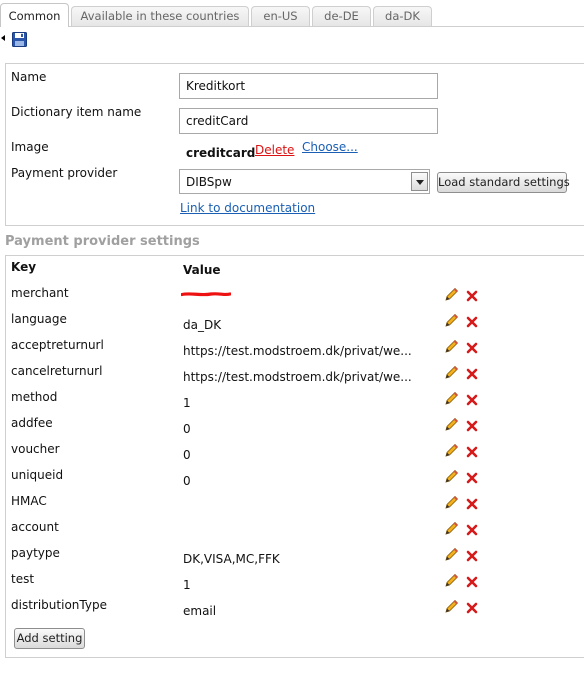  I want to click on load-standard-settings-button: Load standard settings, so click(503, 182).